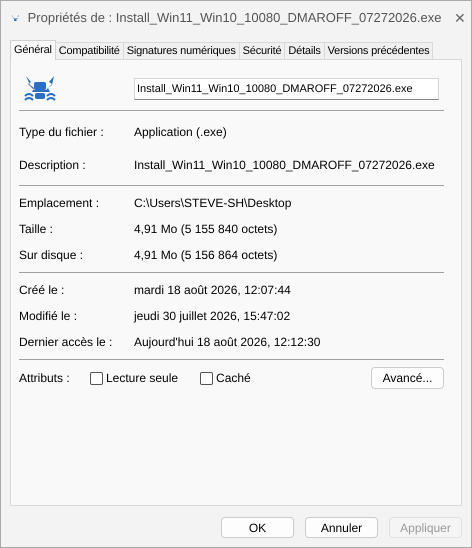  What do you see at coordinates (66, 342) in the screenshot?
I see `field-label: Dernier accès le :` at bounding box center [66, 342].